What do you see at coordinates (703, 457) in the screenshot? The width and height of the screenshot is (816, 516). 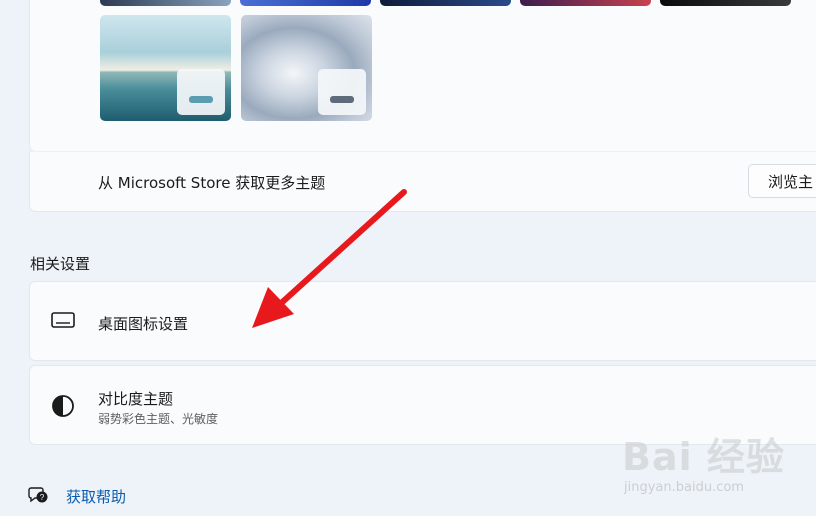 I see `watermark-logo: Bai 经验` at bounding box center [703, 457].